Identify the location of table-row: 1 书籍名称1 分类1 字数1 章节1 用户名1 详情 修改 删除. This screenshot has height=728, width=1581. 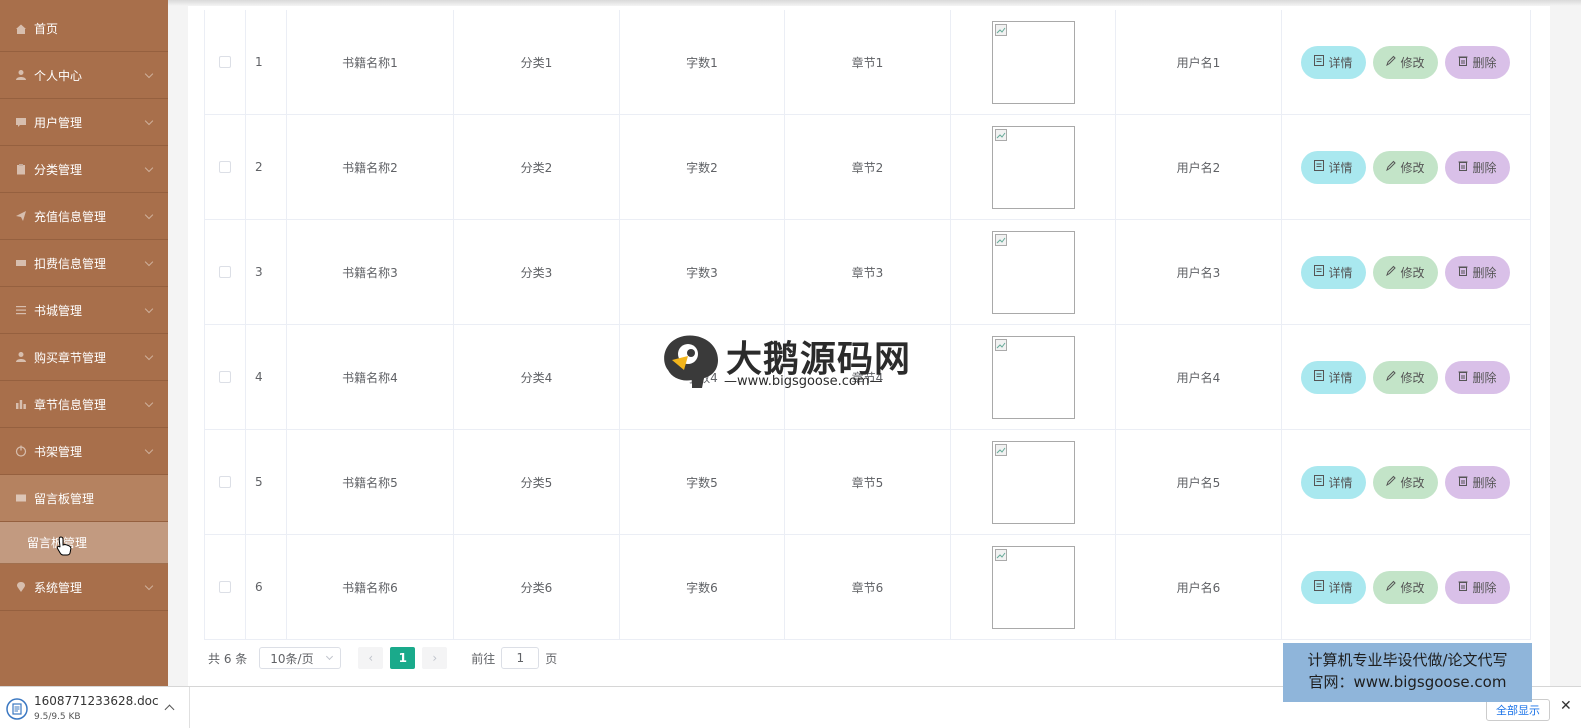
(868, 62).